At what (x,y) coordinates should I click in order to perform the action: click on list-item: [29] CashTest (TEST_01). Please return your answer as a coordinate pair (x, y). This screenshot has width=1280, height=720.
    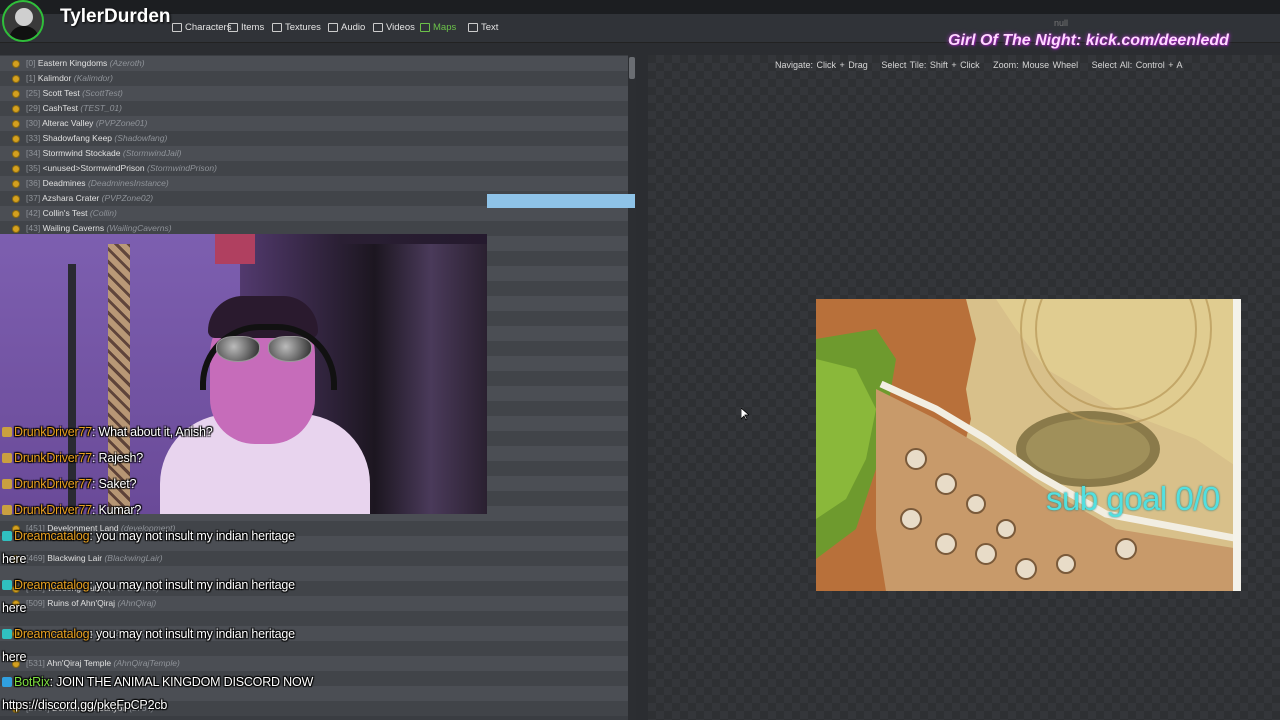
    Looking at the image, I should click on (314, 108).